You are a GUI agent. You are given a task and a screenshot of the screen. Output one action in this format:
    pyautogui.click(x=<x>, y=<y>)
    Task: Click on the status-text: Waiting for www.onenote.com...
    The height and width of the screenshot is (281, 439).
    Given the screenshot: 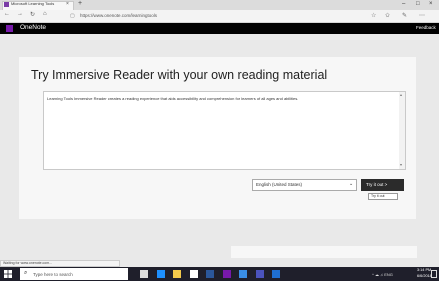 What is the action you would take?
    pyautogui.click(x=28, y=263)
    